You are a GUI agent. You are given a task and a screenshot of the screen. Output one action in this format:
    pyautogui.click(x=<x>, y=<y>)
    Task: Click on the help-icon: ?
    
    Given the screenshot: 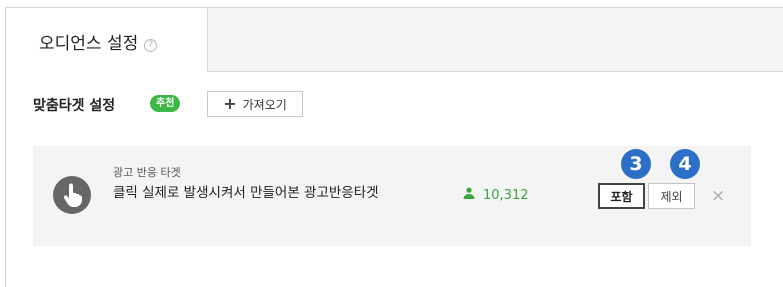 What is the action you would take?
    pyautogui.click(x=151, y=45)
    